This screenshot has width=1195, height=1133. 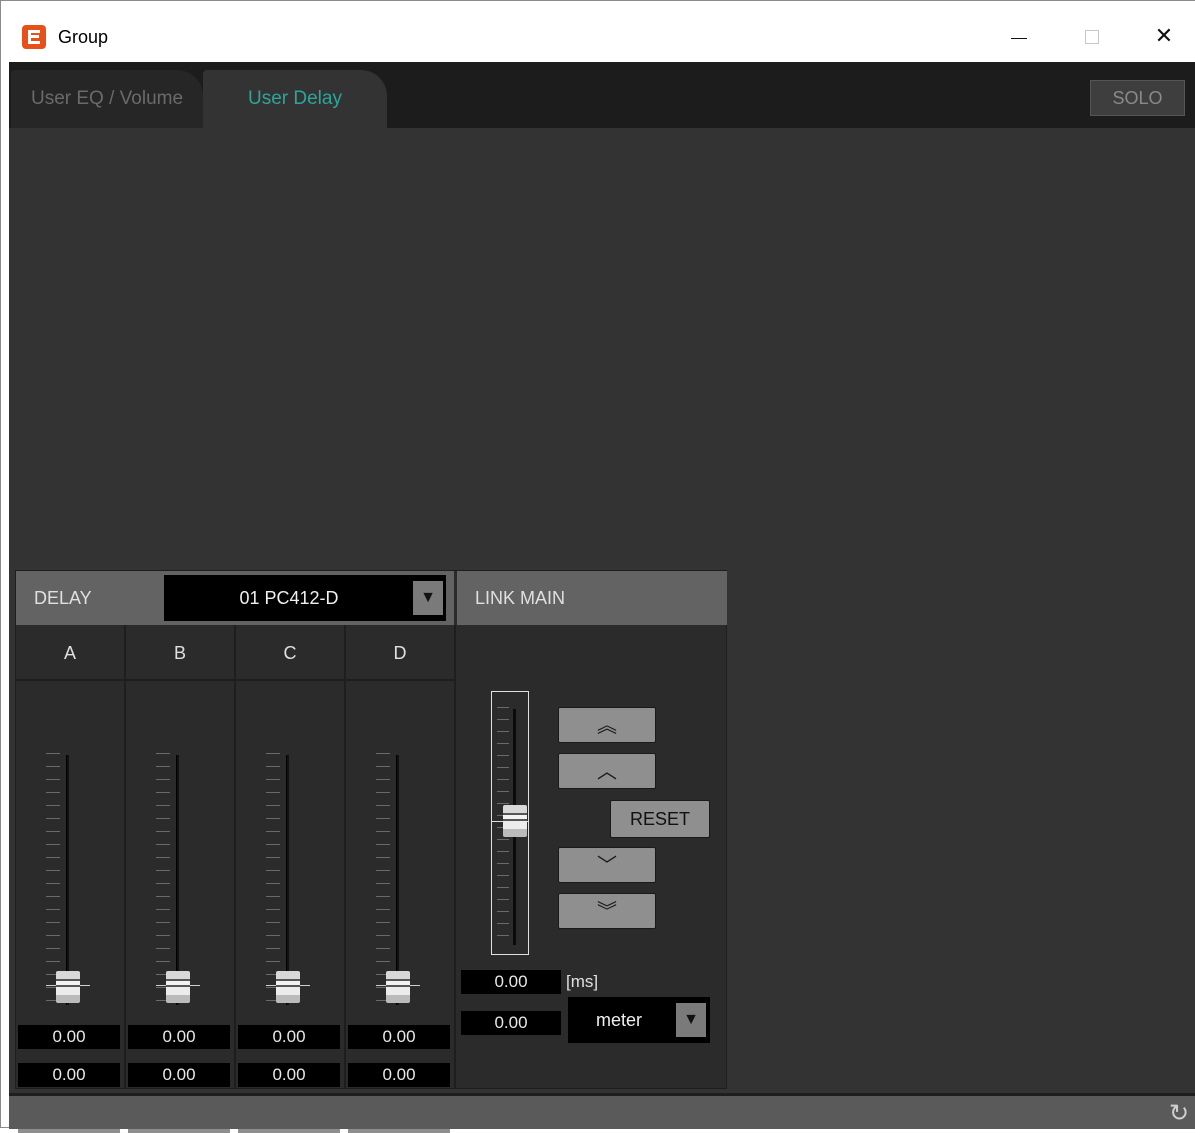 I want to click on close-icon: ✕, so click(x=1164, y=36).